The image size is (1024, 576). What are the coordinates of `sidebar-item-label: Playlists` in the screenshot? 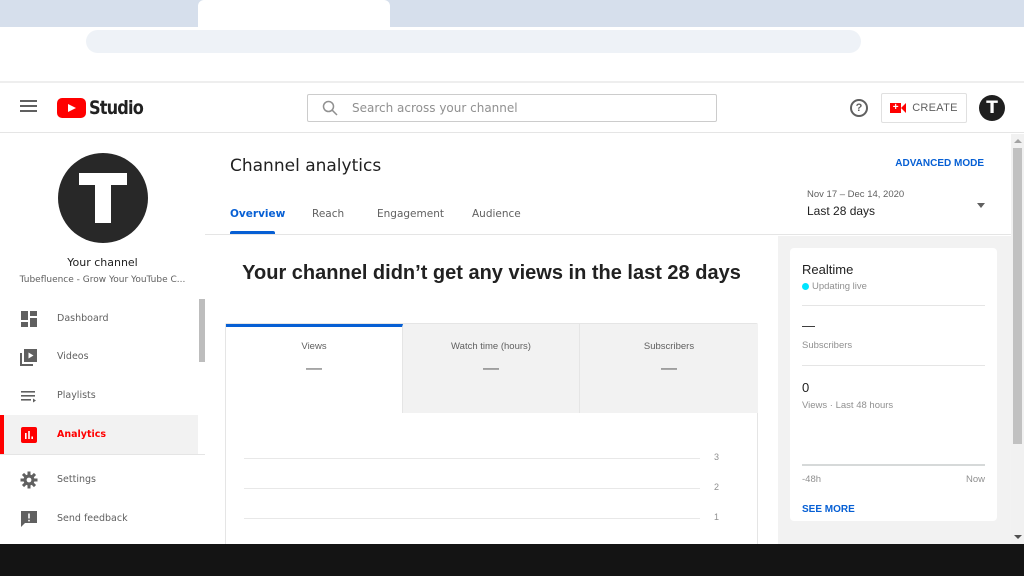 It's located at (76, 395).